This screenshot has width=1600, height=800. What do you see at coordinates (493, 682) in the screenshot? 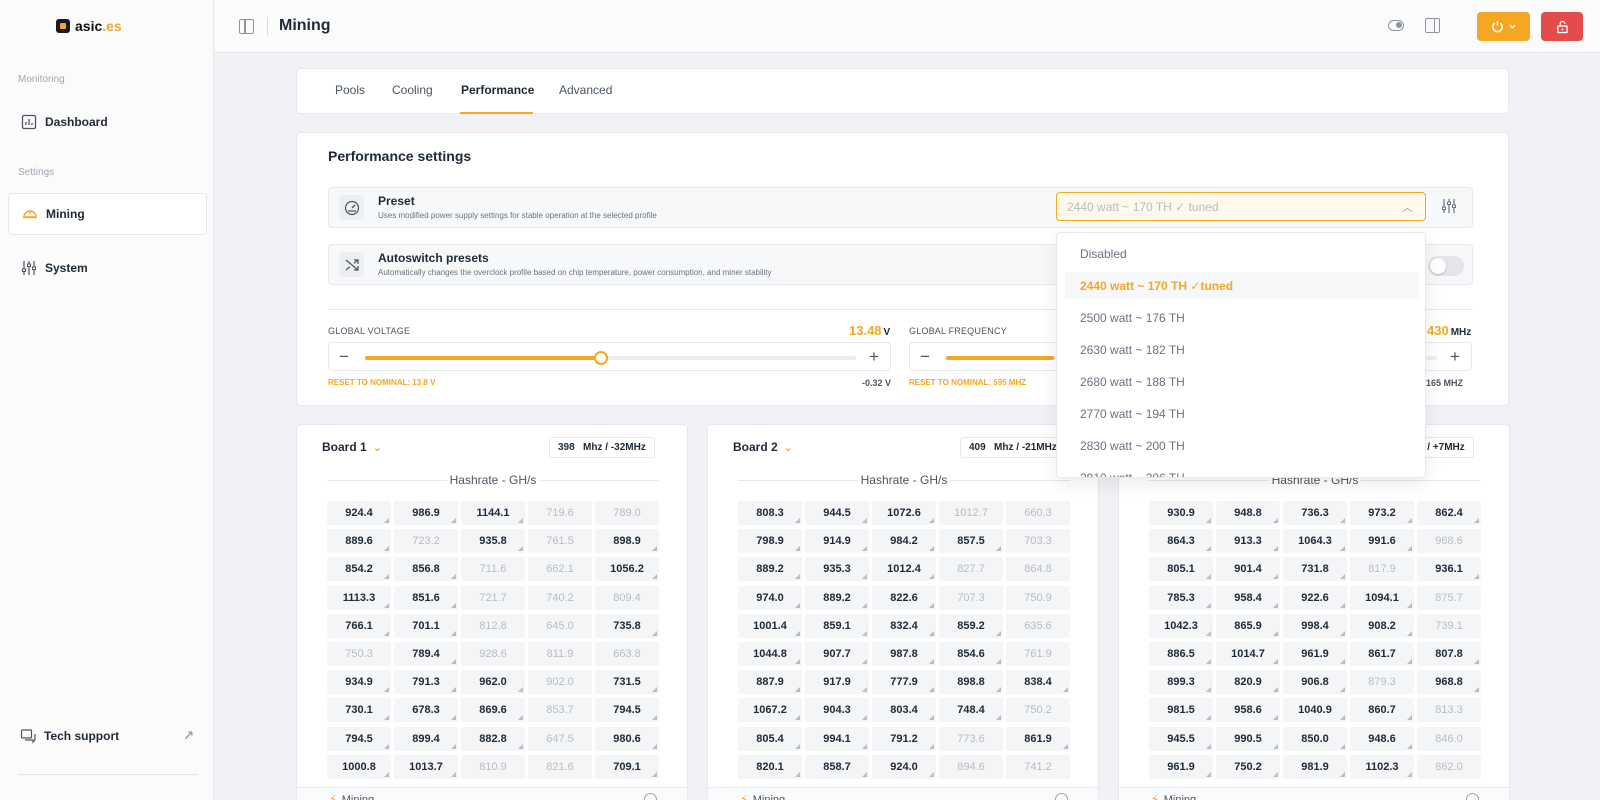
I see `hashrate-cell: 962.0` at bounding box center [493, 682].